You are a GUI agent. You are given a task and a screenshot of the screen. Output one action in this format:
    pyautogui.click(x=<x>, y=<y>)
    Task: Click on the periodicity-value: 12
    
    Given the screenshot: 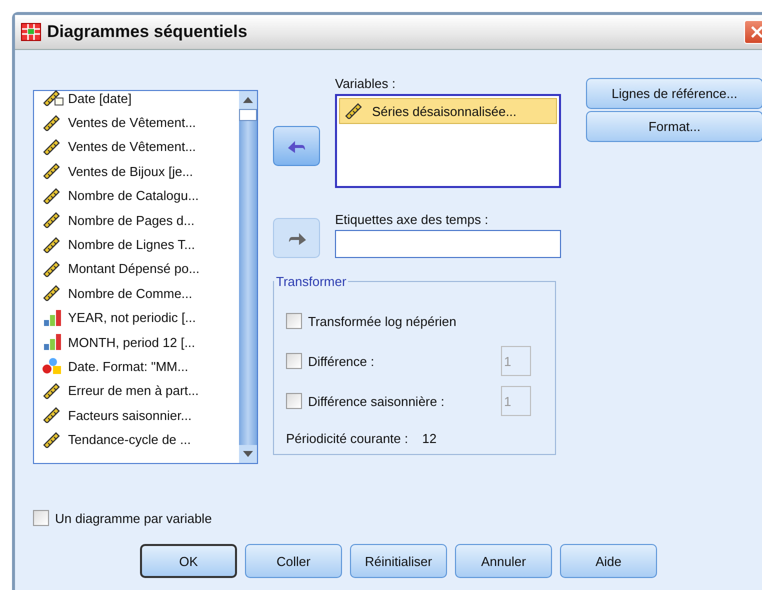 What is the action you would take?
    pyautogui.click(x=429, y=438)
    